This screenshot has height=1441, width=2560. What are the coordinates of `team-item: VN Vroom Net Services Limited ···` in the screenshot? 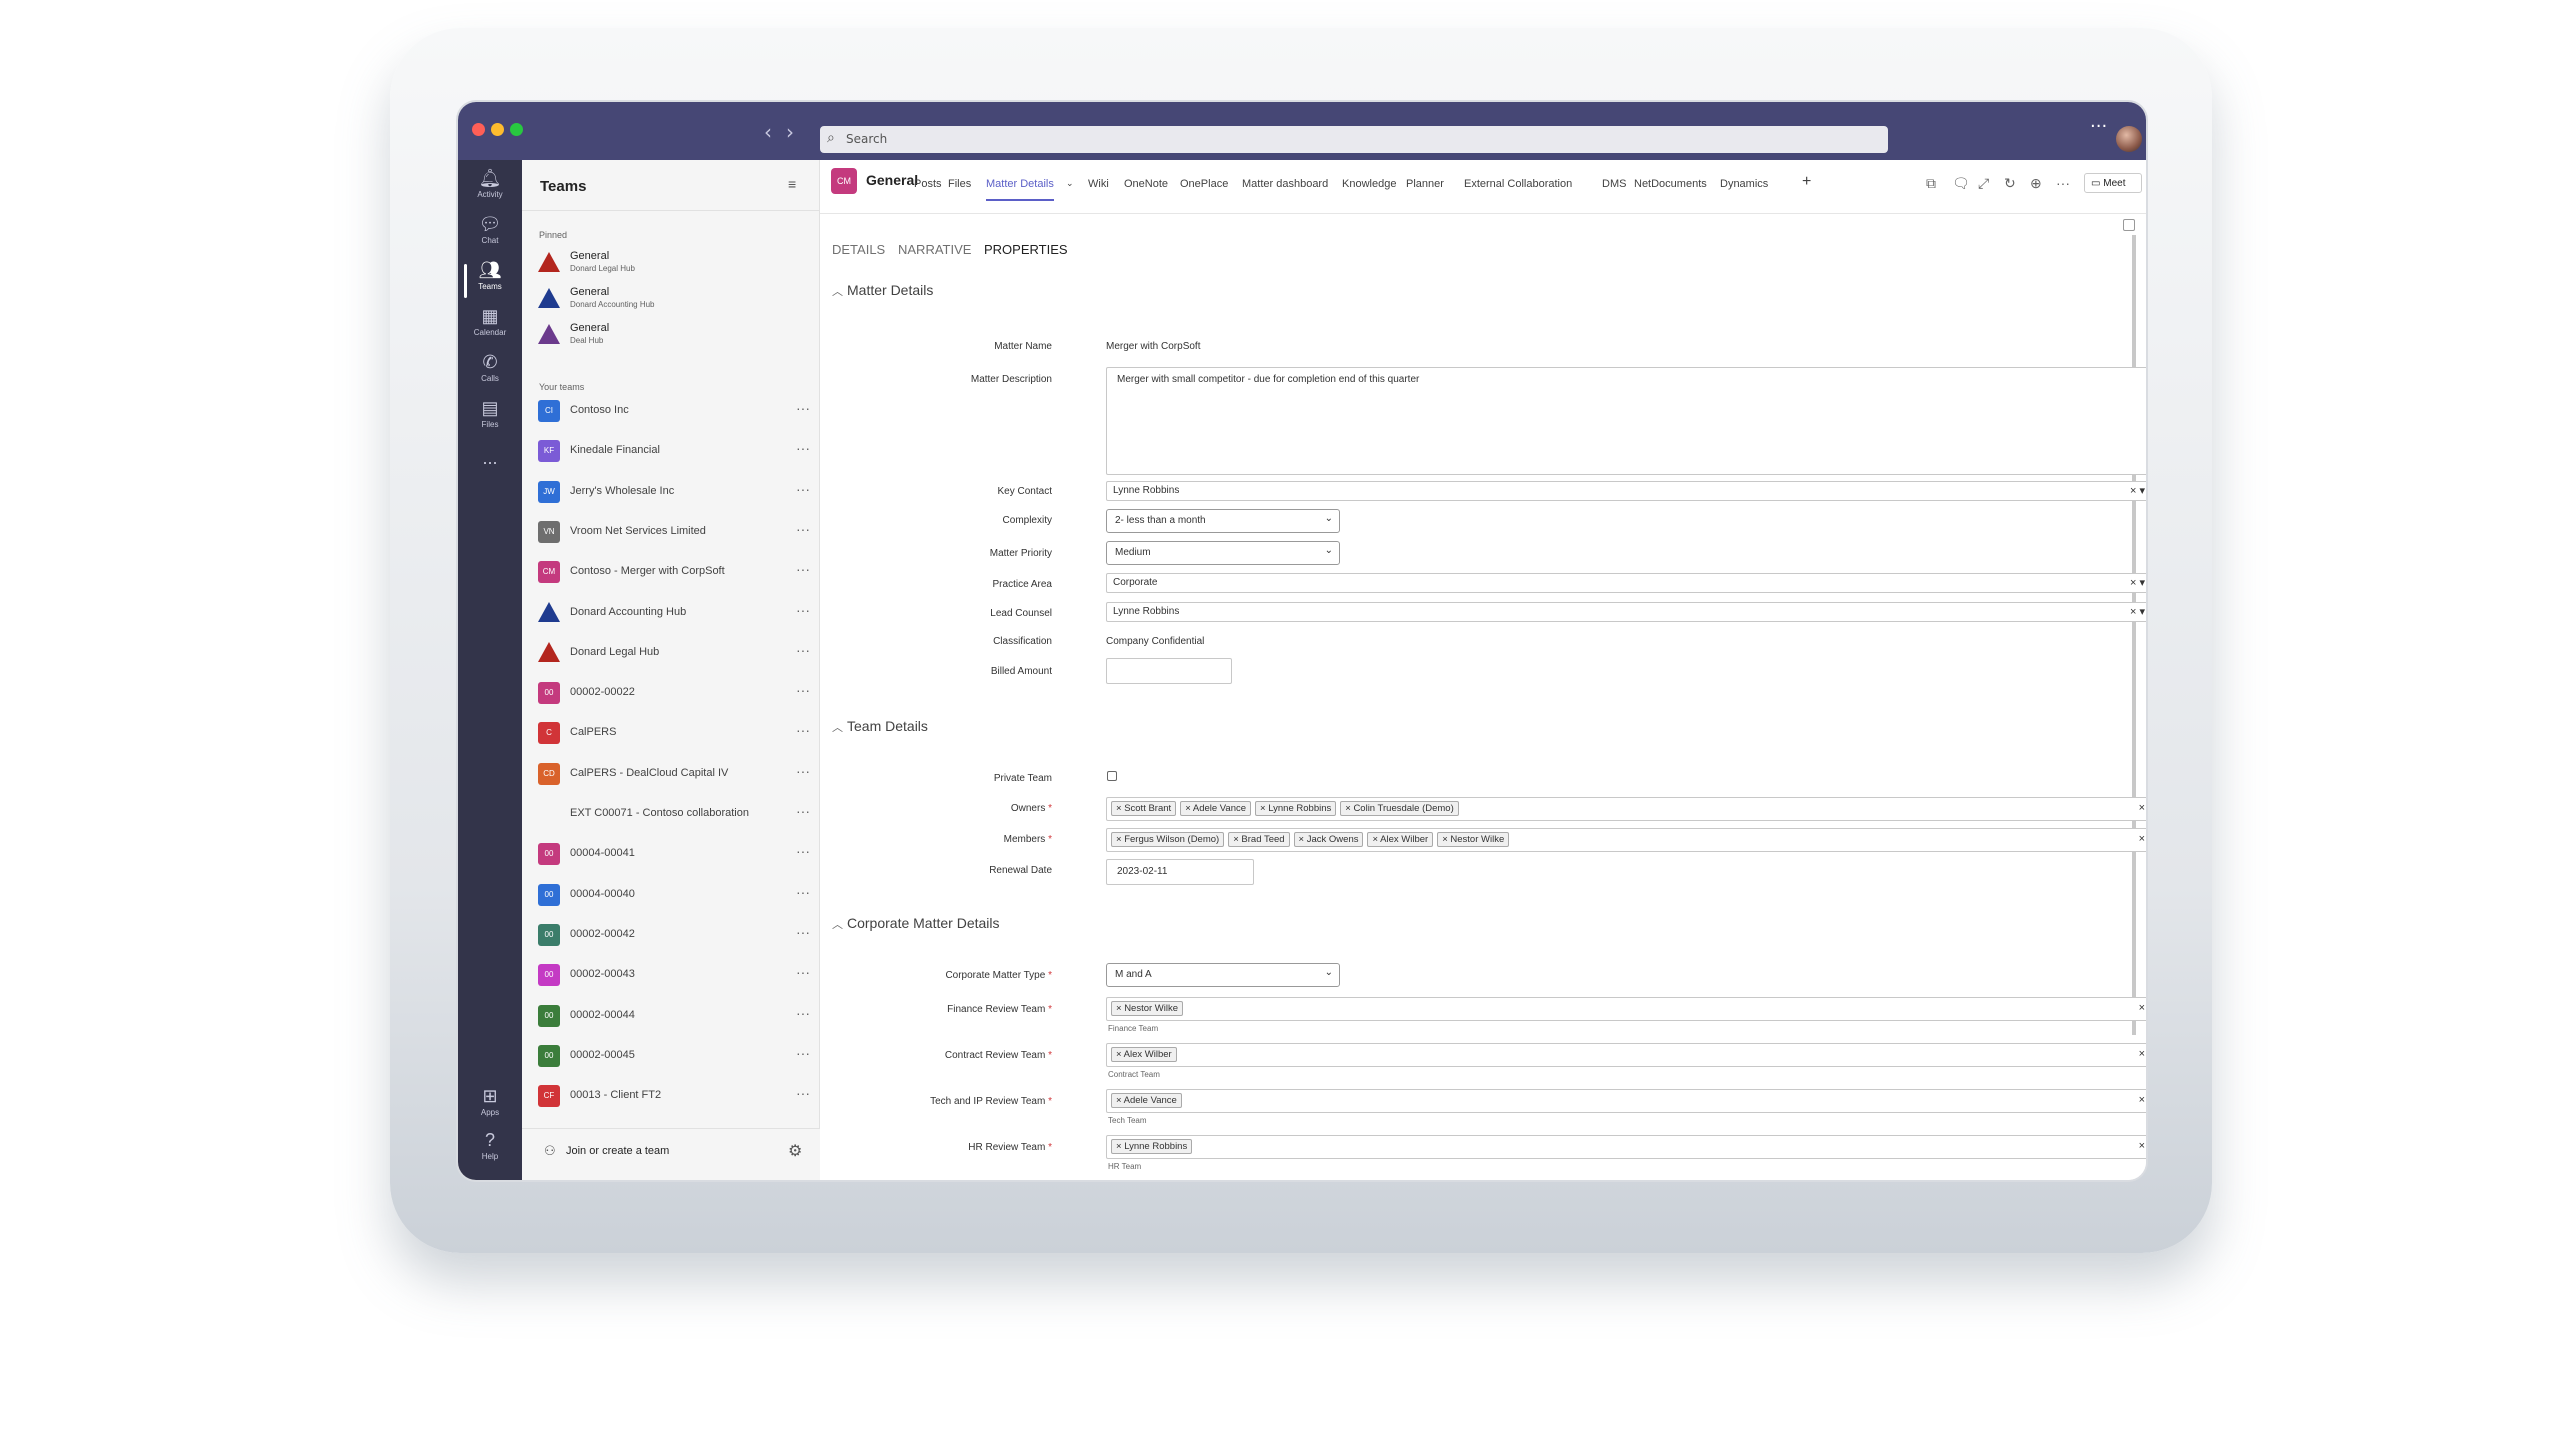 It's located at (674, 534).